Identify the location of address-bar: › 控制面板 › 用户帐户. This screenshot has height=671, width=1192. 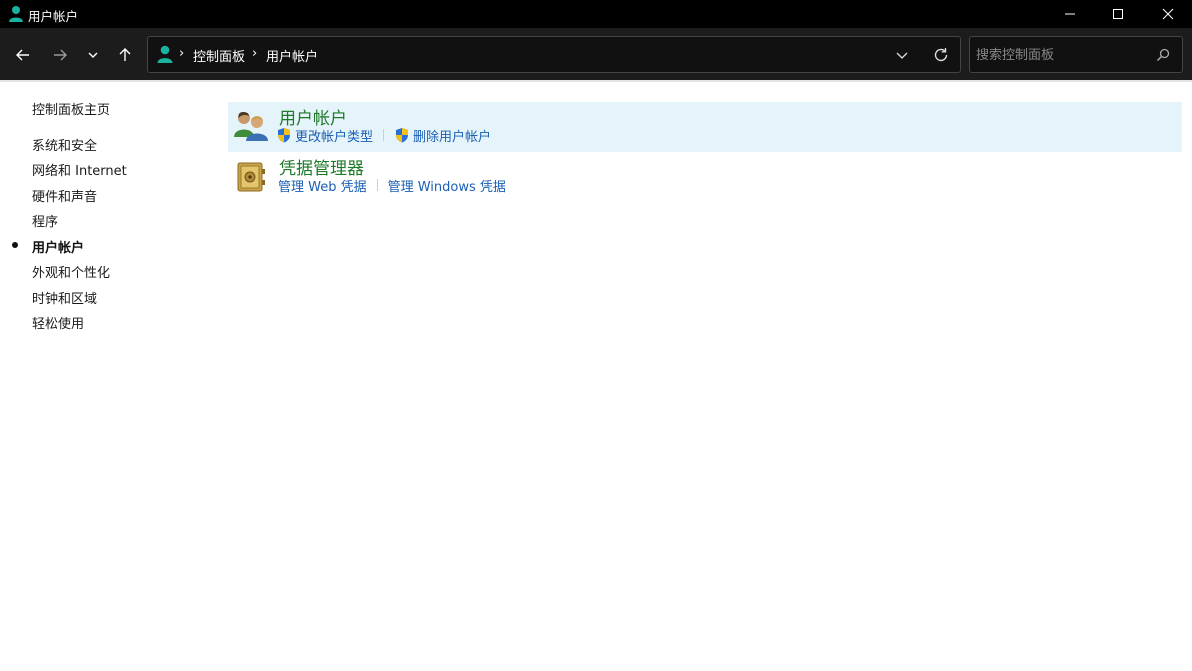
(554, 54).